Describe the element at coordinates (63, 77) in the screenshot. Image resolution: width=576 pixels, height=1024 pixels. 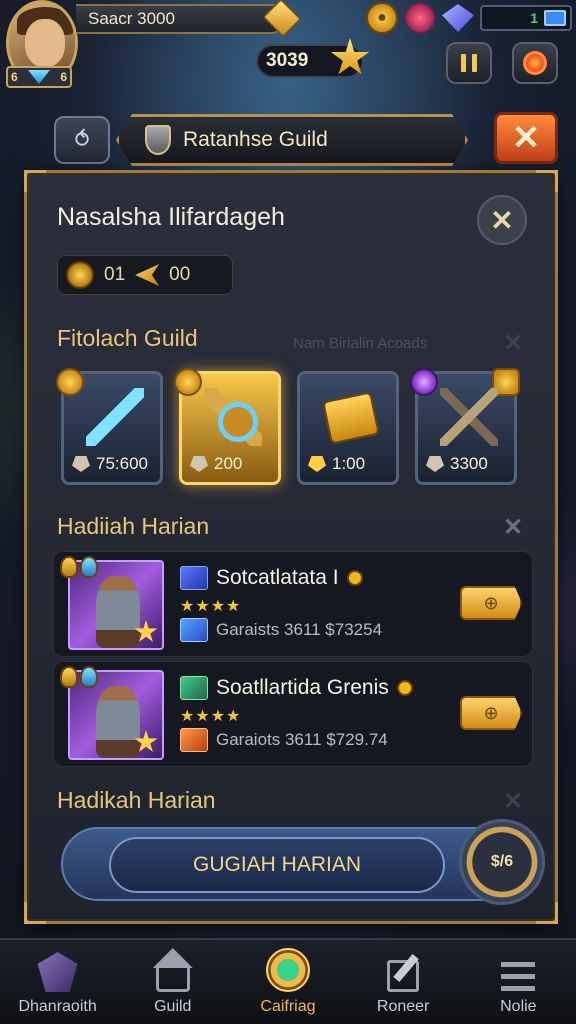
I see `avatar-level-right: 6` at that location.